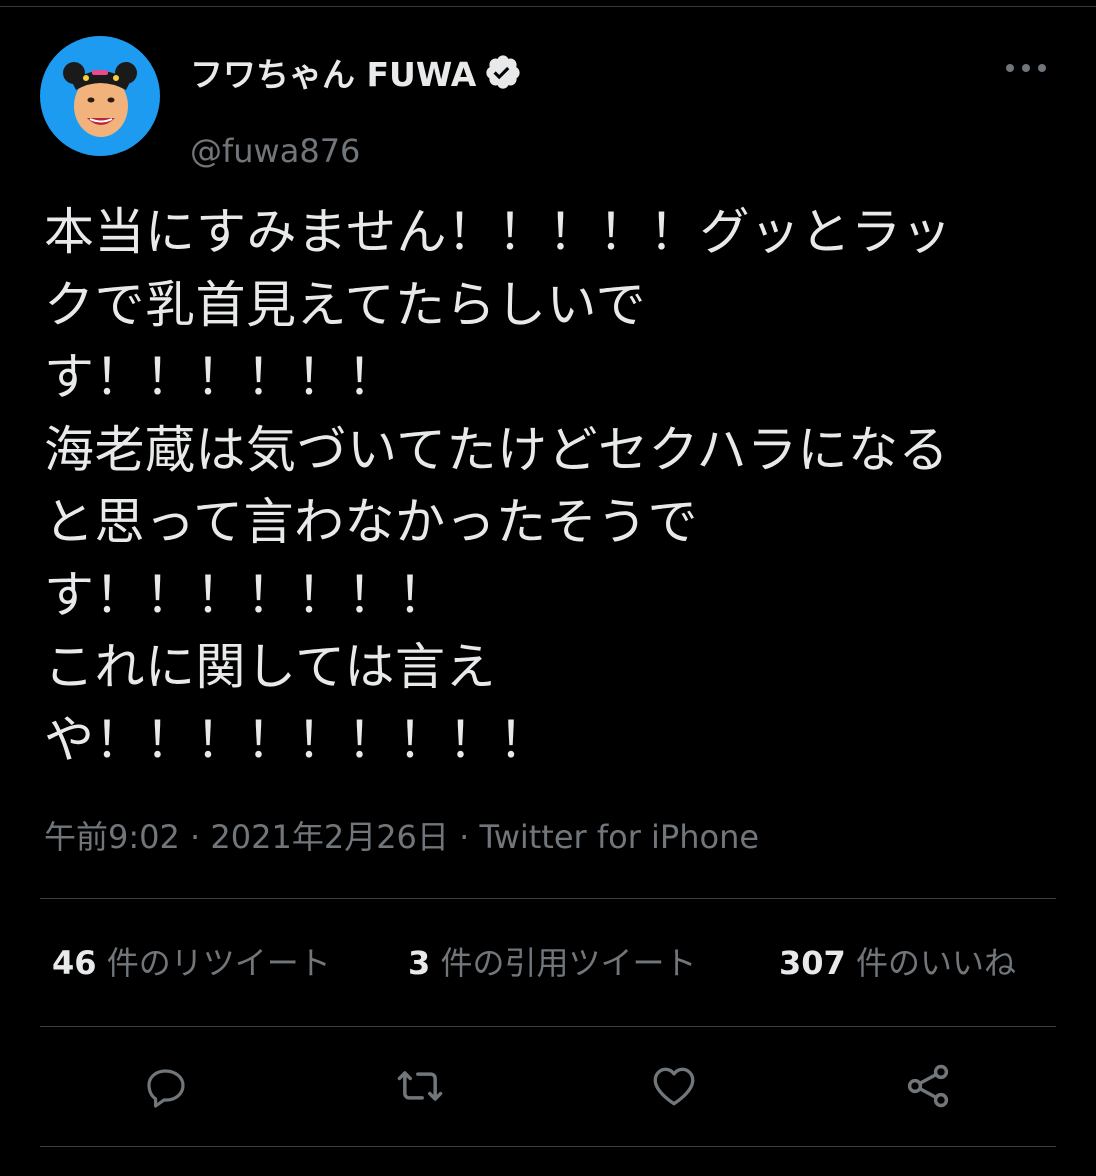 The height and width of the screenshot is (1176, 1096). I want to click on quotes-label: 件の引用ツイート, so click(563, 963).